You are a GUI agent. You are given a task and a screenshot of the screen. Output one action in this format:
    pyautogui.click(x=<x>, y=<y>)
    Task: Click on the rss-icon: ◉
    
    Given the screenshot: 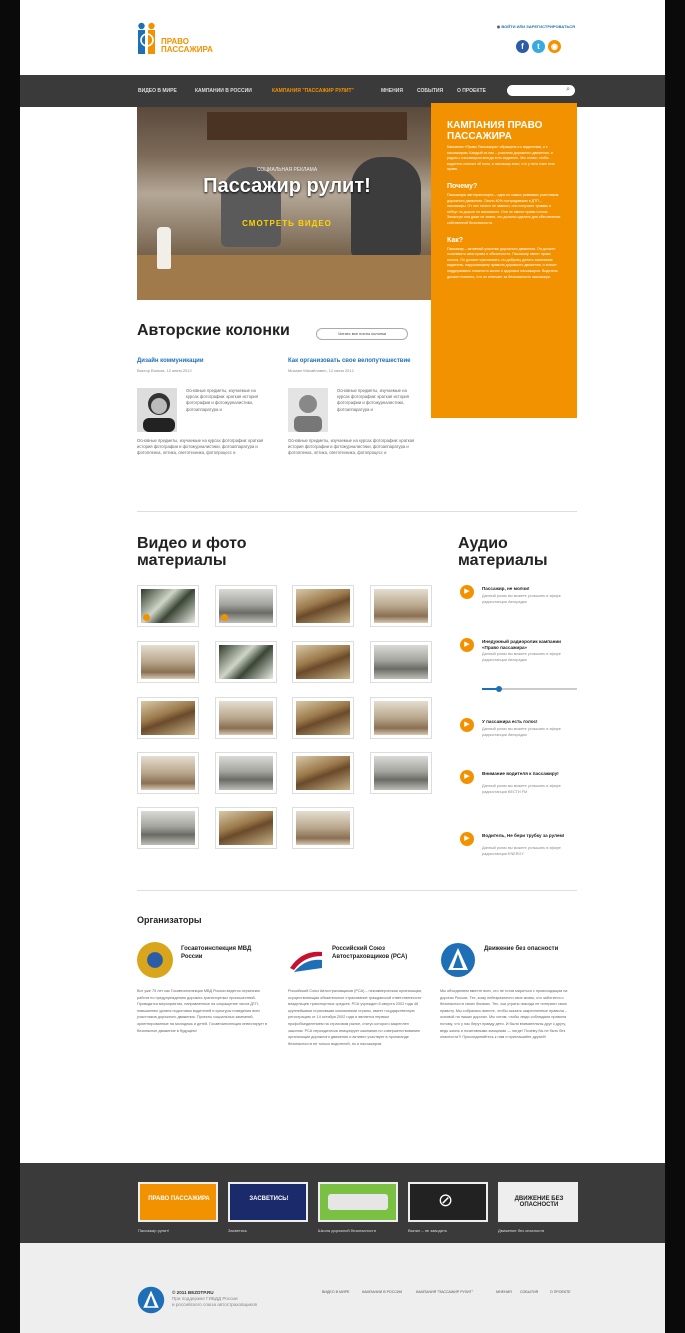 What is the action you would take?
    pyautogui.click(x=554, y=46)
    